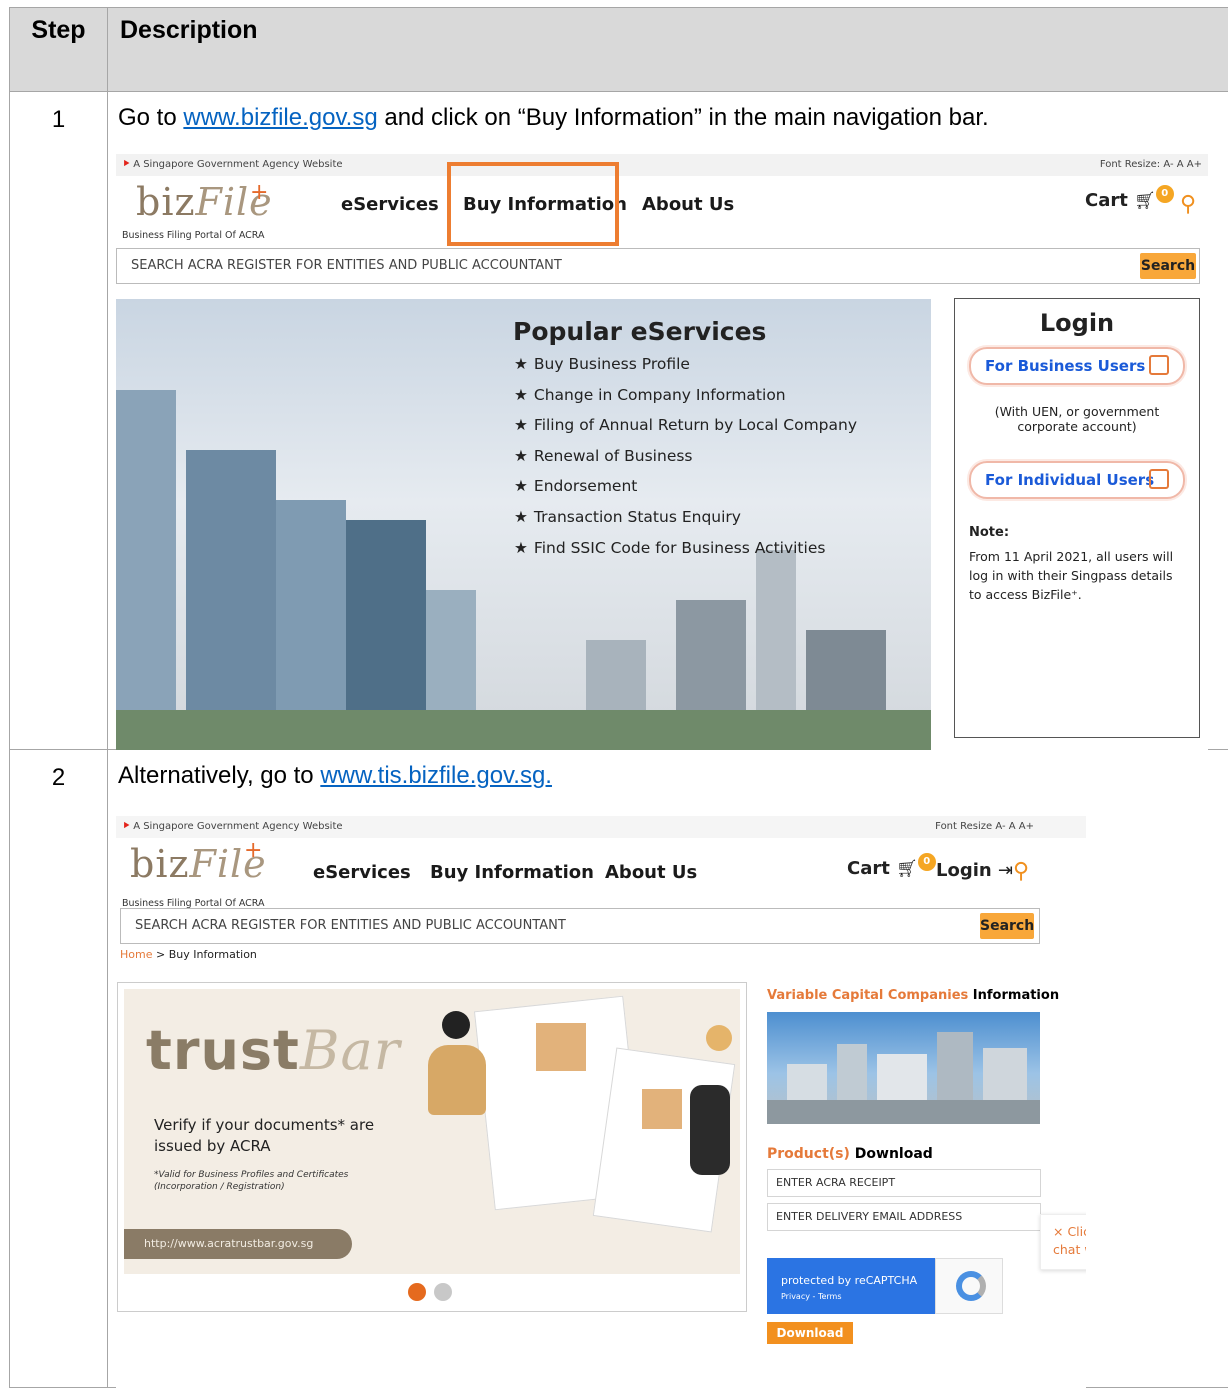  Describe the element at coordinates (207, 211) in the screenshot. I see `bizfile-logo: bizFile + Business Filing Portal Of ACRA` at that location.